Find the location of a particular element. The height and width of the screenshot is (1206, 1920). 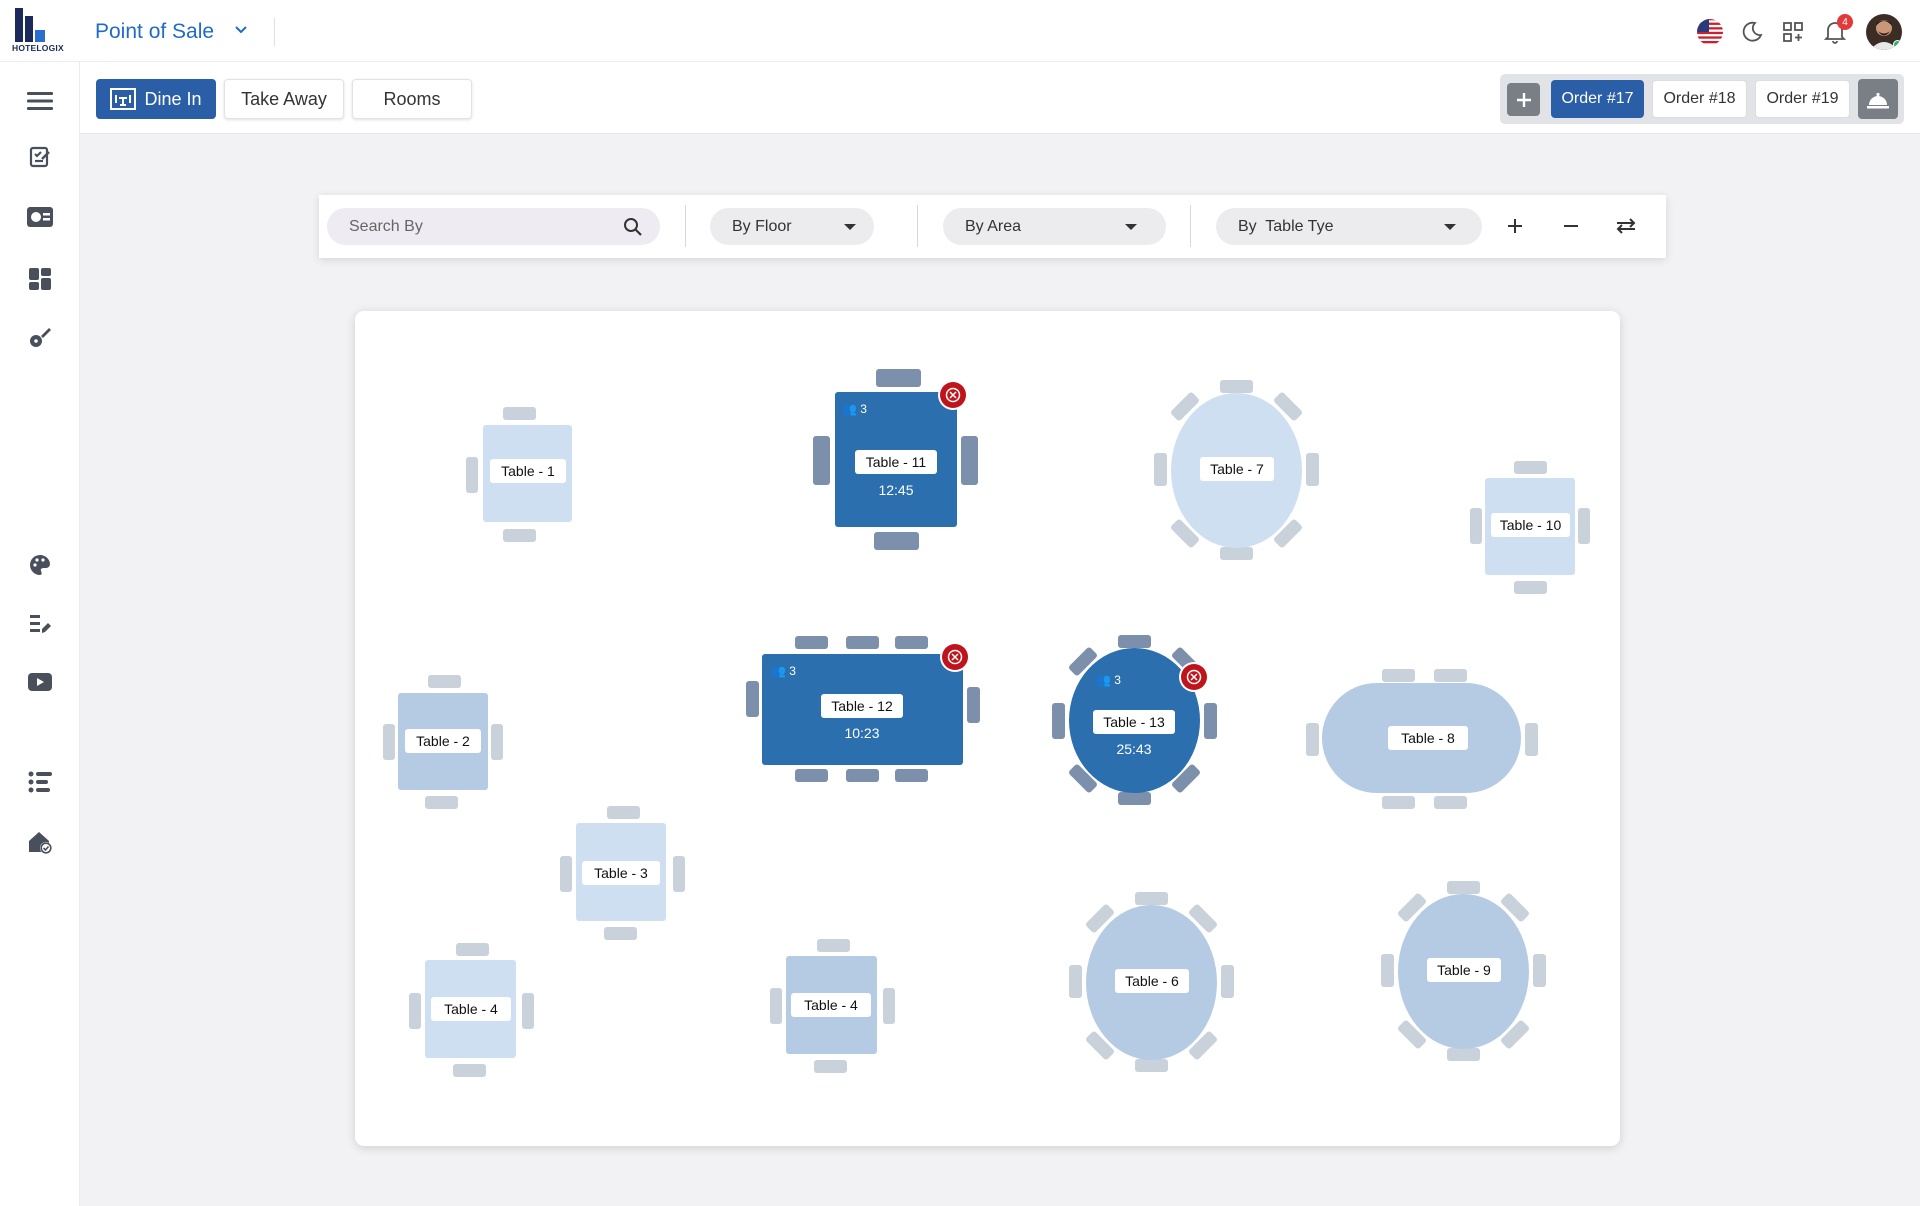

search-input: Search By is located at coordinates (493, 226).